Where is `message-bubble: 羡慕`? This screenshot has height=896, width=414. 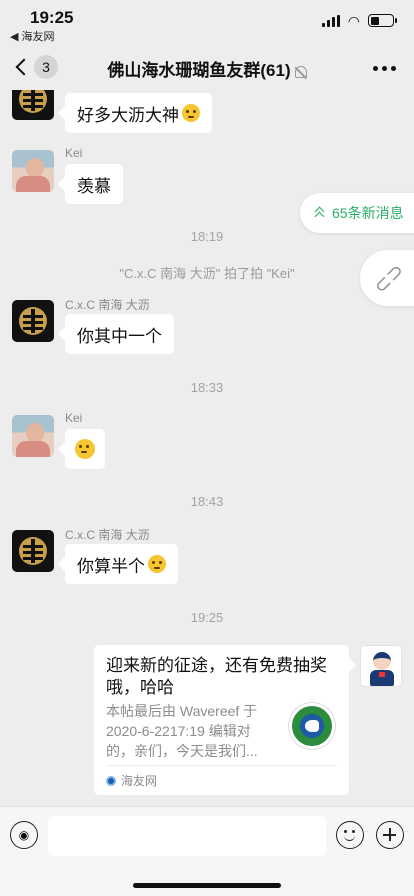 message-bubble: 羡慕 is located at coordinates (94, 184).